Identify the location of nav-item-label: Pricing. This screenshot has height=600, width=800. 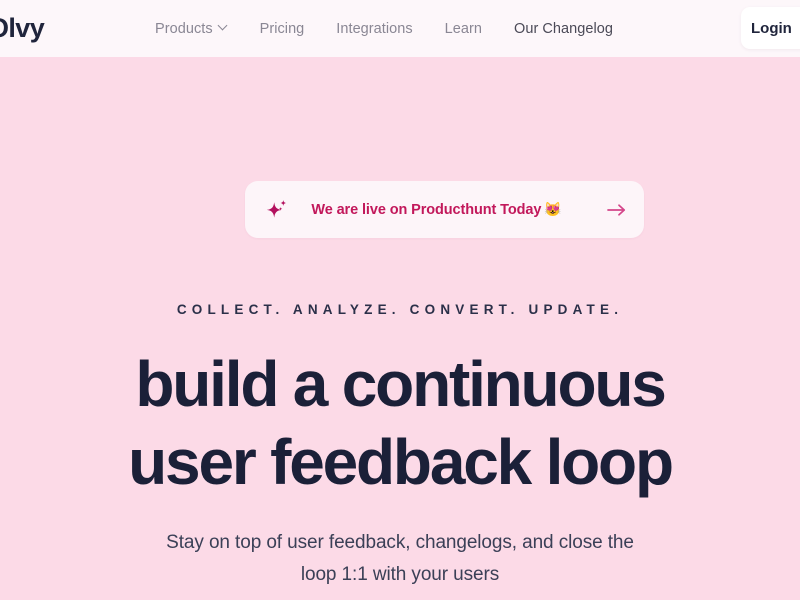
(282, 28).